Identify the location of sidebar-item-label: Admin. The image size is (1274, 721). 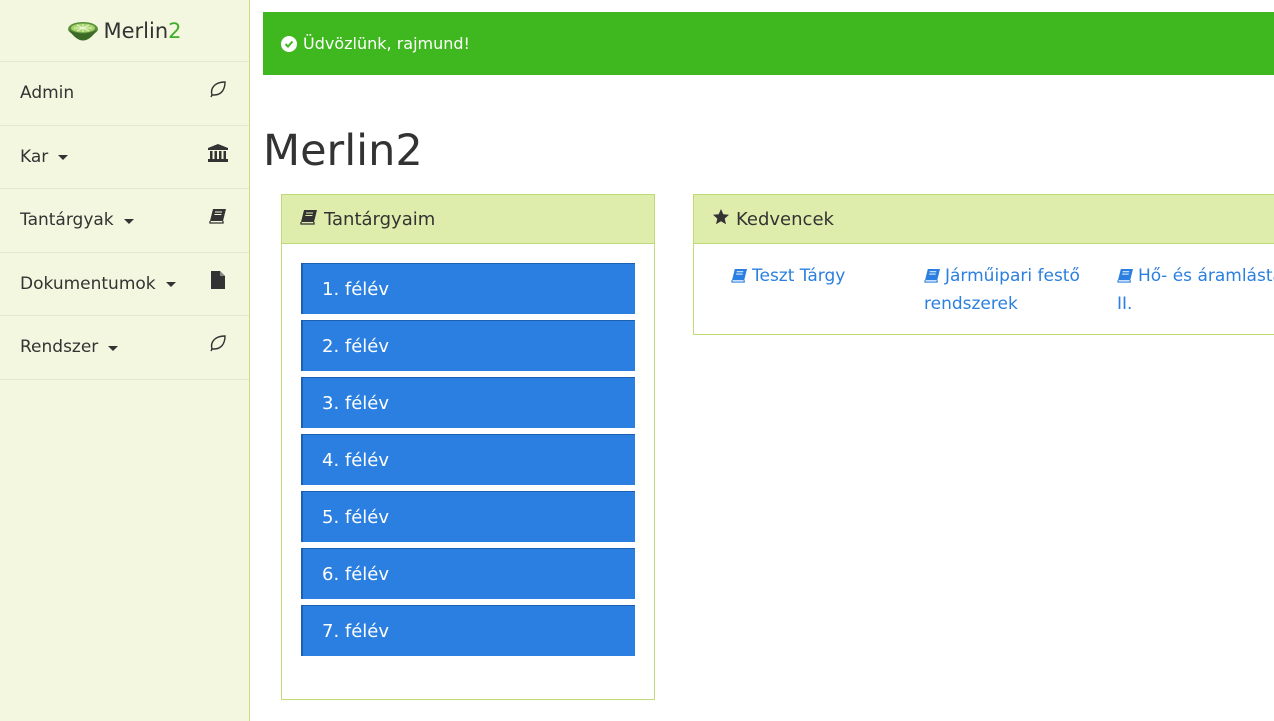
(47, 93).